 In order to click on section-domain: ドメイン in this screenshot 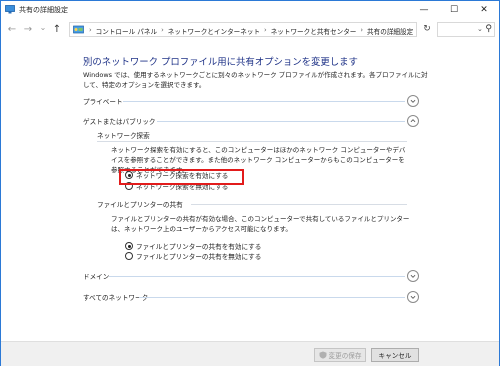, I will do `click(252, 276)`.